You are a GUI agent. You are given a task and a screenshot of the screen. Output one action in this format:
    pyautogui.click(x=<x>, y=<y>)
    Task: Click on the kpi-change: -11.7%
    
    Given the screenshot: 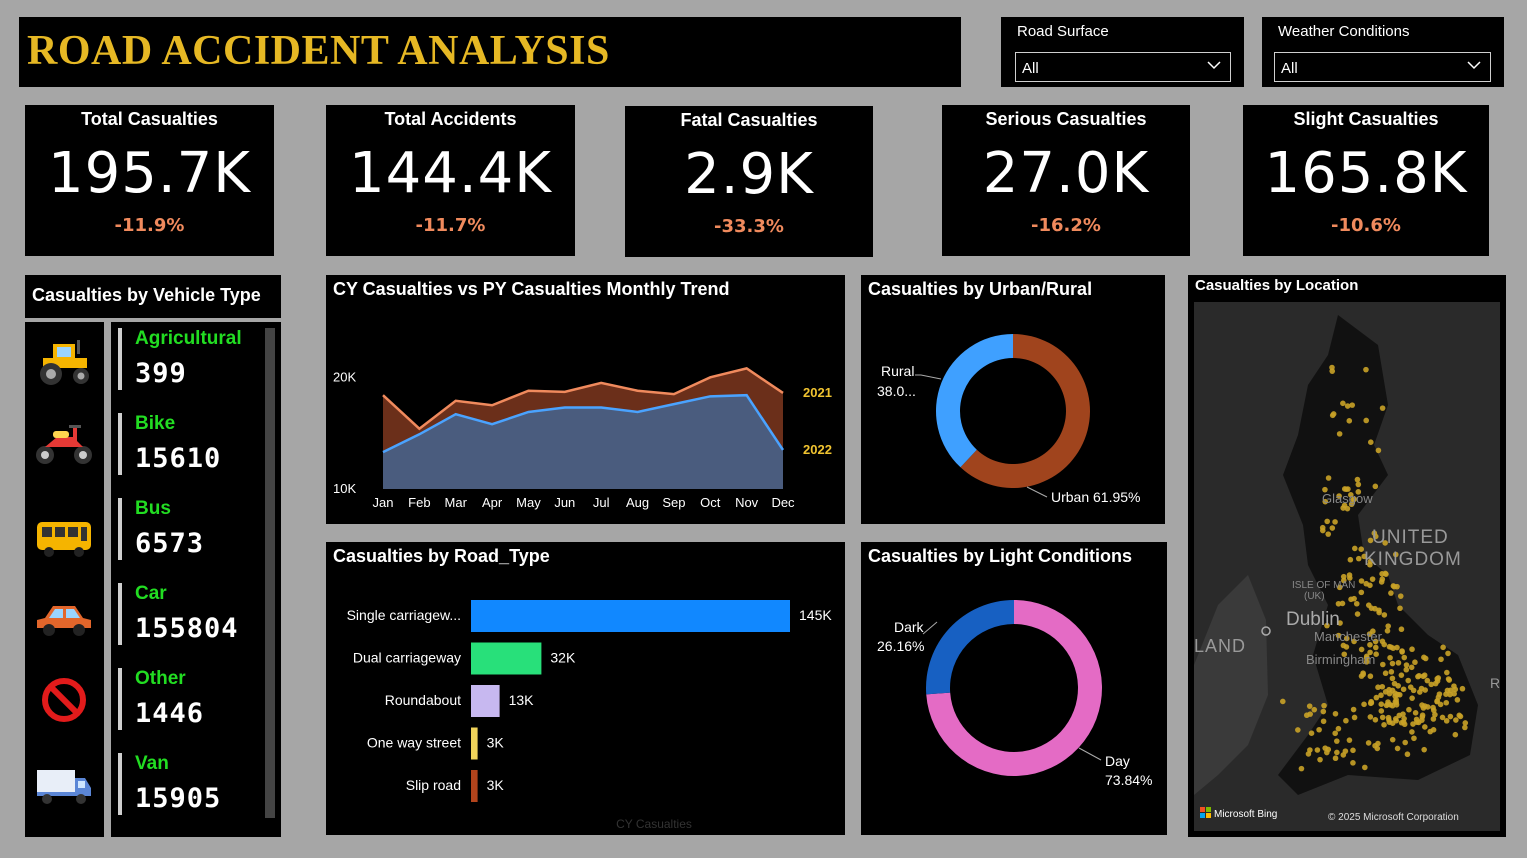 What is the action you would take?
    pyautogui.click(x=450, y=225)
    